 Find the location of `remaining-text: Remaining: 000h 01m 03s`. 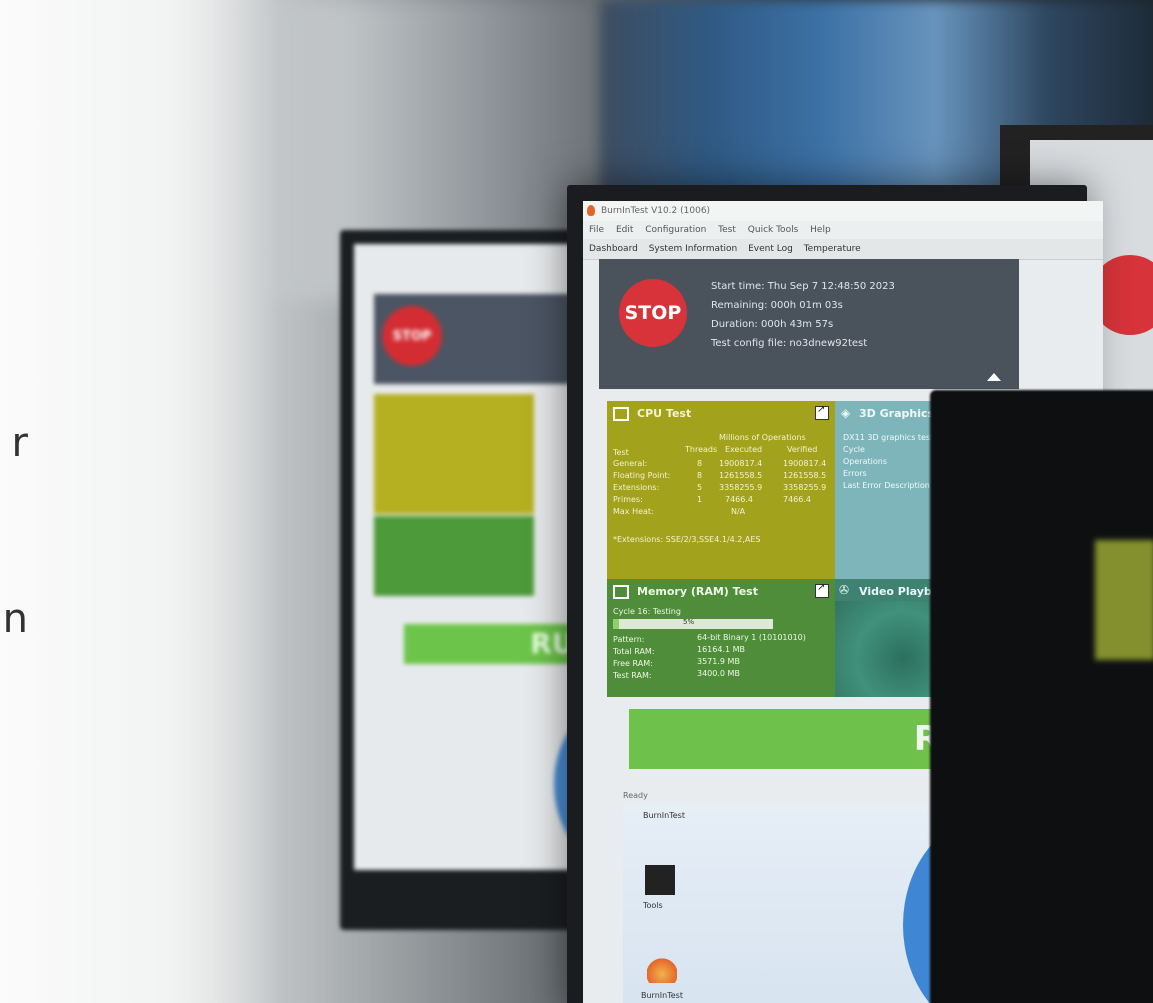

remaining-text: Remaining: 000h 01m 03s is located at coordinates (777, 305).